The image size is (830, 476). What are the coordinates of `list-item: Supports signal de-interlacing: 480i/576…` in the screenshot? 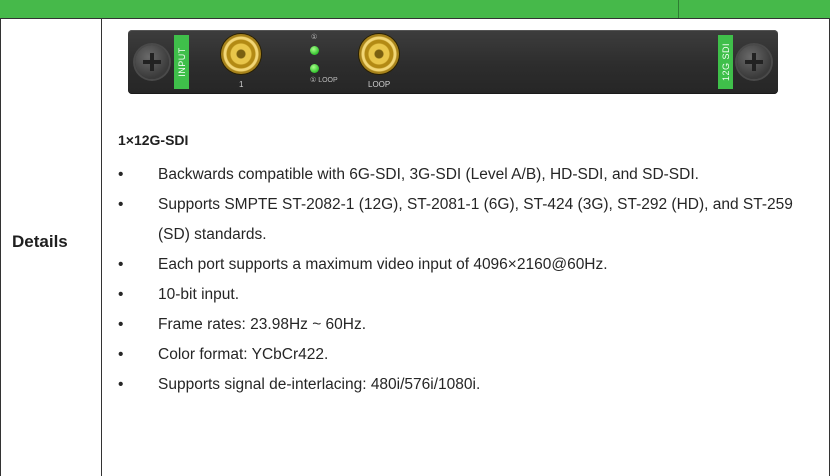 It's located at (463, 385).